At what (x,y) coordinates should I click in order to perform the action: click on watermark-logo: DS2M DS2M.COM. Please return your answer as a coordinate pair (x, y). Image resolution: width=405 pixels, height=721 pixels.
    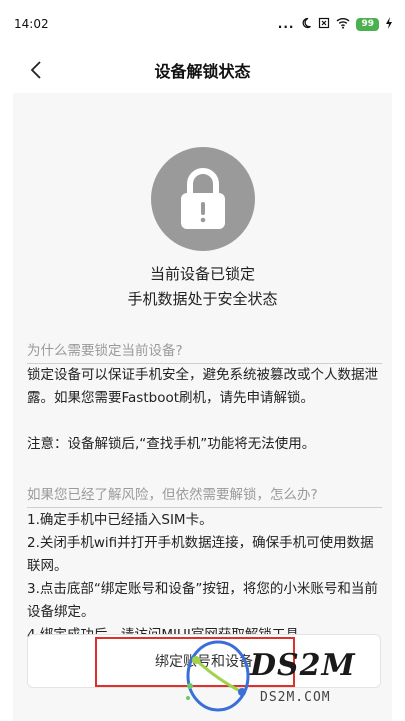
    Looking at the image, I should click on (291, 675).